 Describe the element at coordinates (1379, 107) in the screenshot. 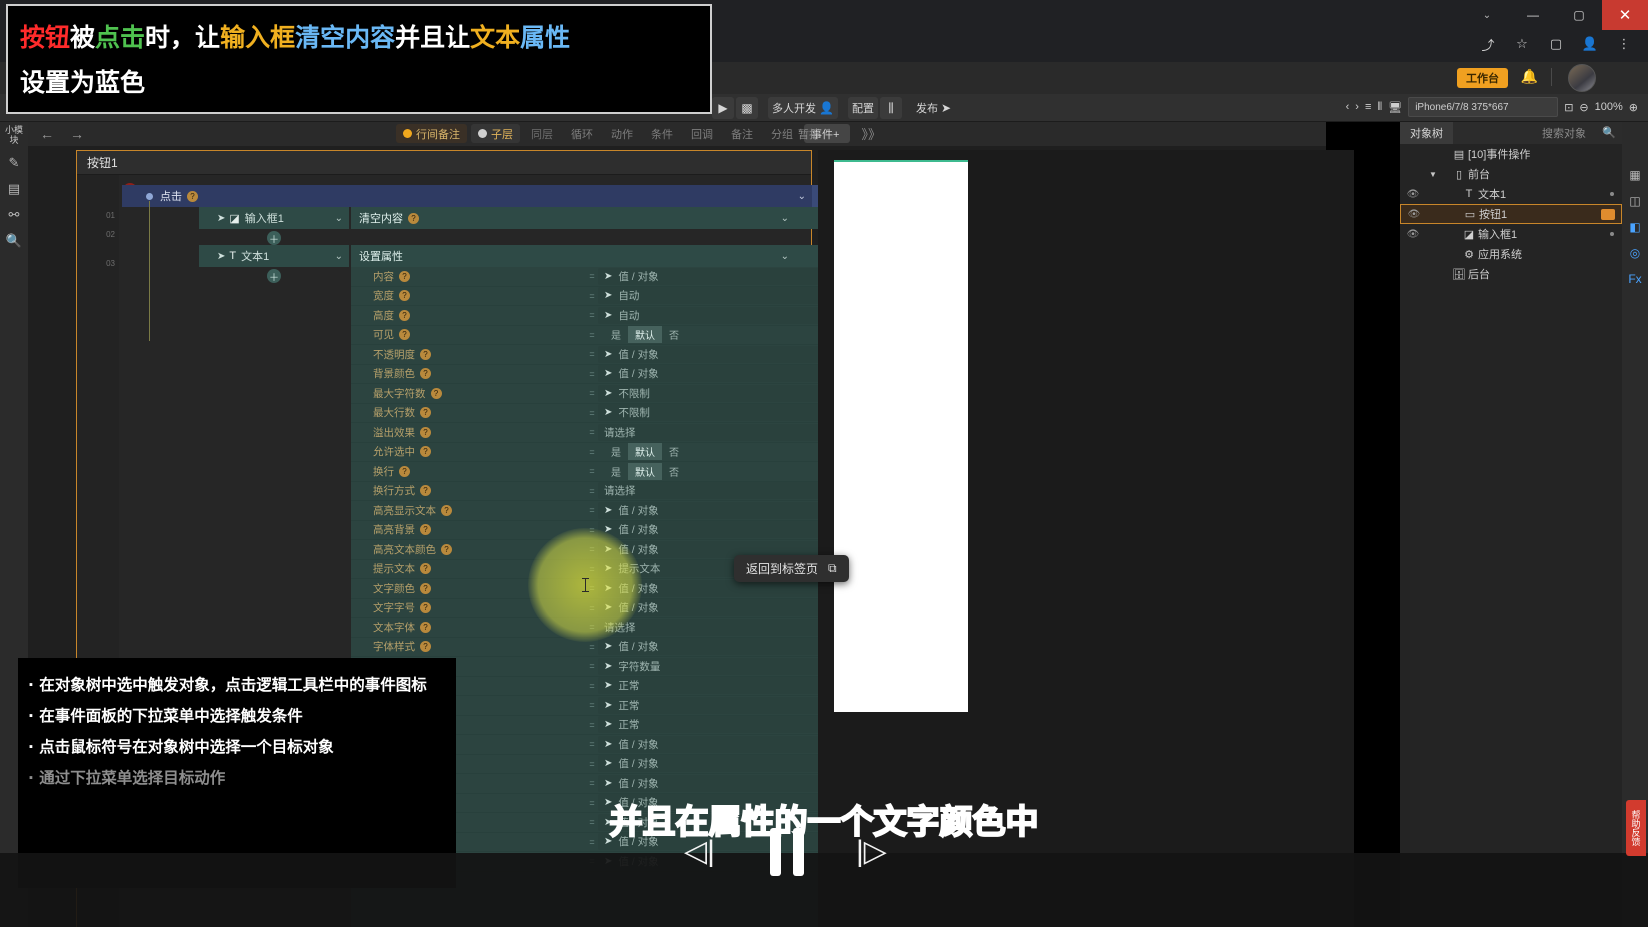

I see `distribute-icon: ⦀` at that location.